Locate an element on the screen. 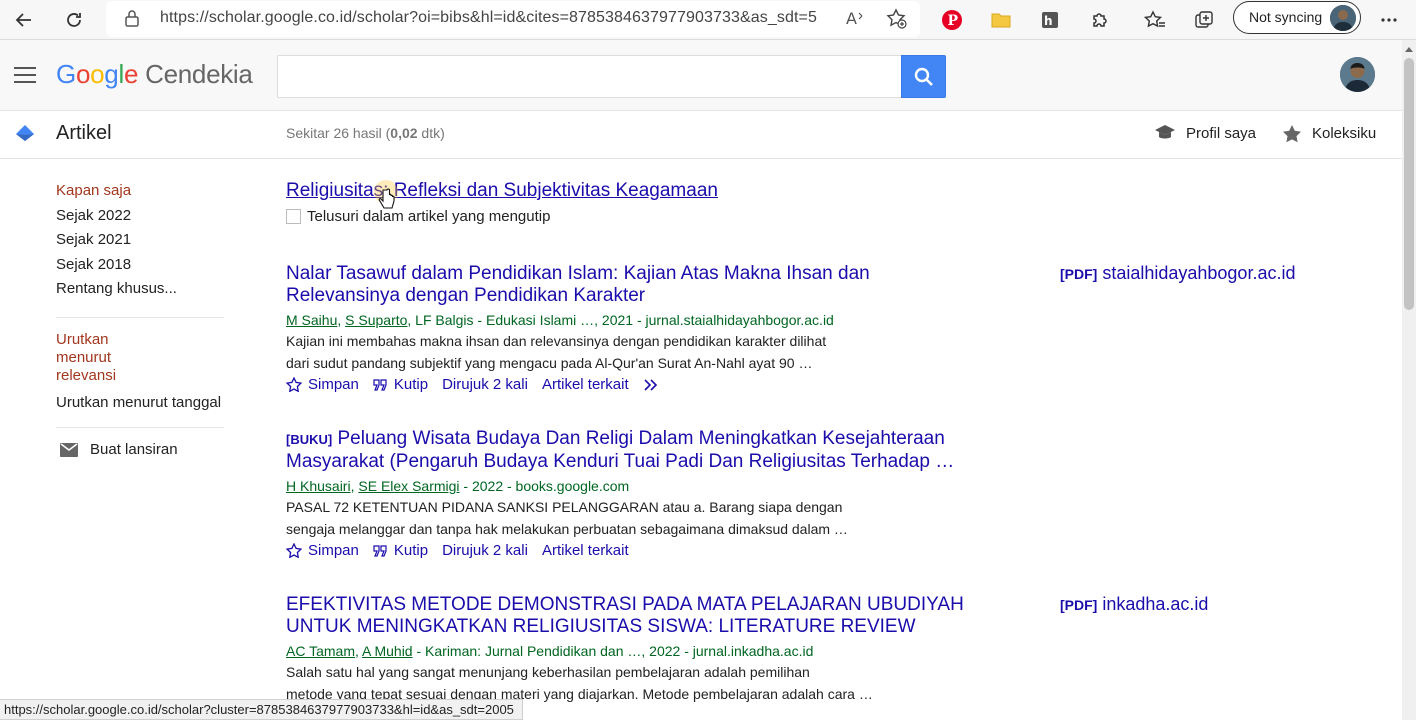 The width and height of the screenshot is (1416, 720). result-full-text-link: [PDF] inkadha.ac.id is located at coordinates (1134, 604).